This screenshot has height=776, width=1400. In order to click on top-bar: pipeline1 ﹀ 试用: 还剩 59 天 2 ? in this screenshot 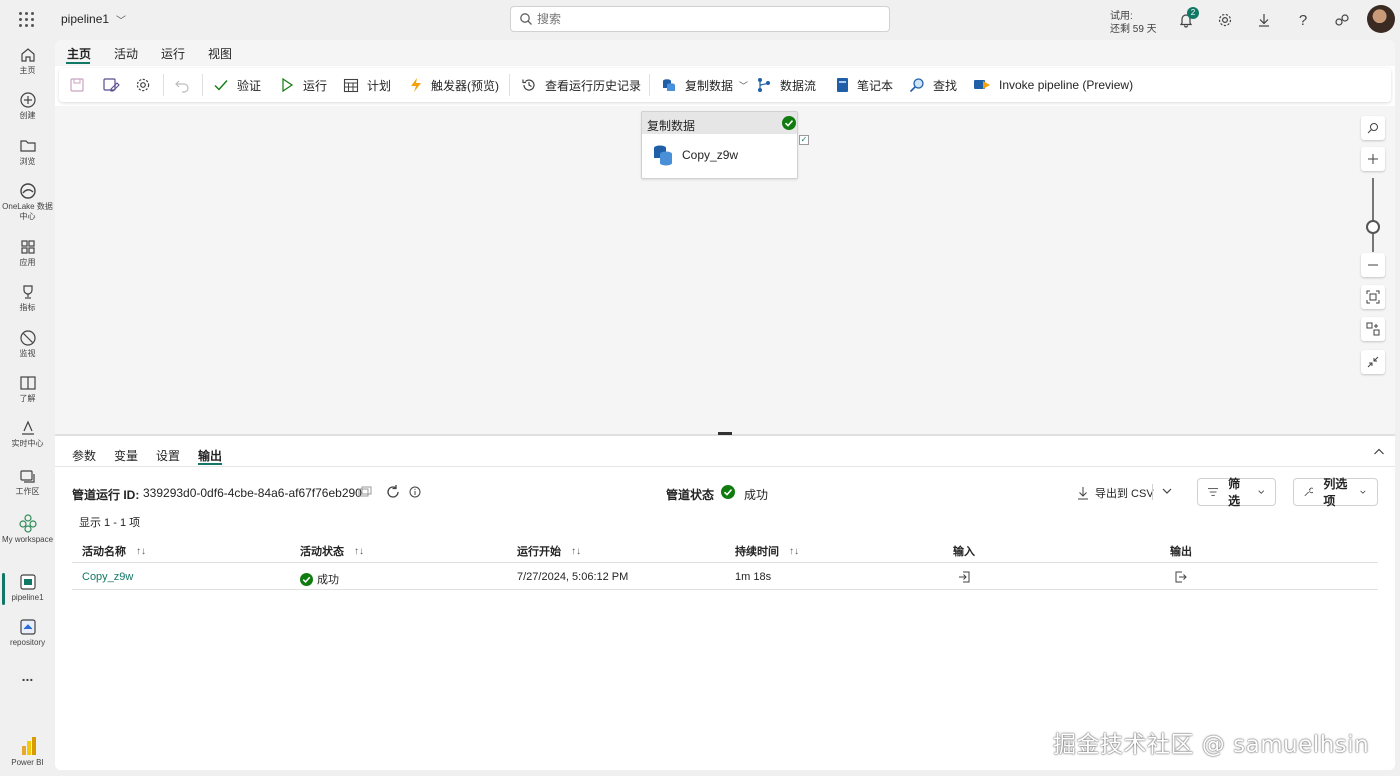, I will do `click(700, 20)`.